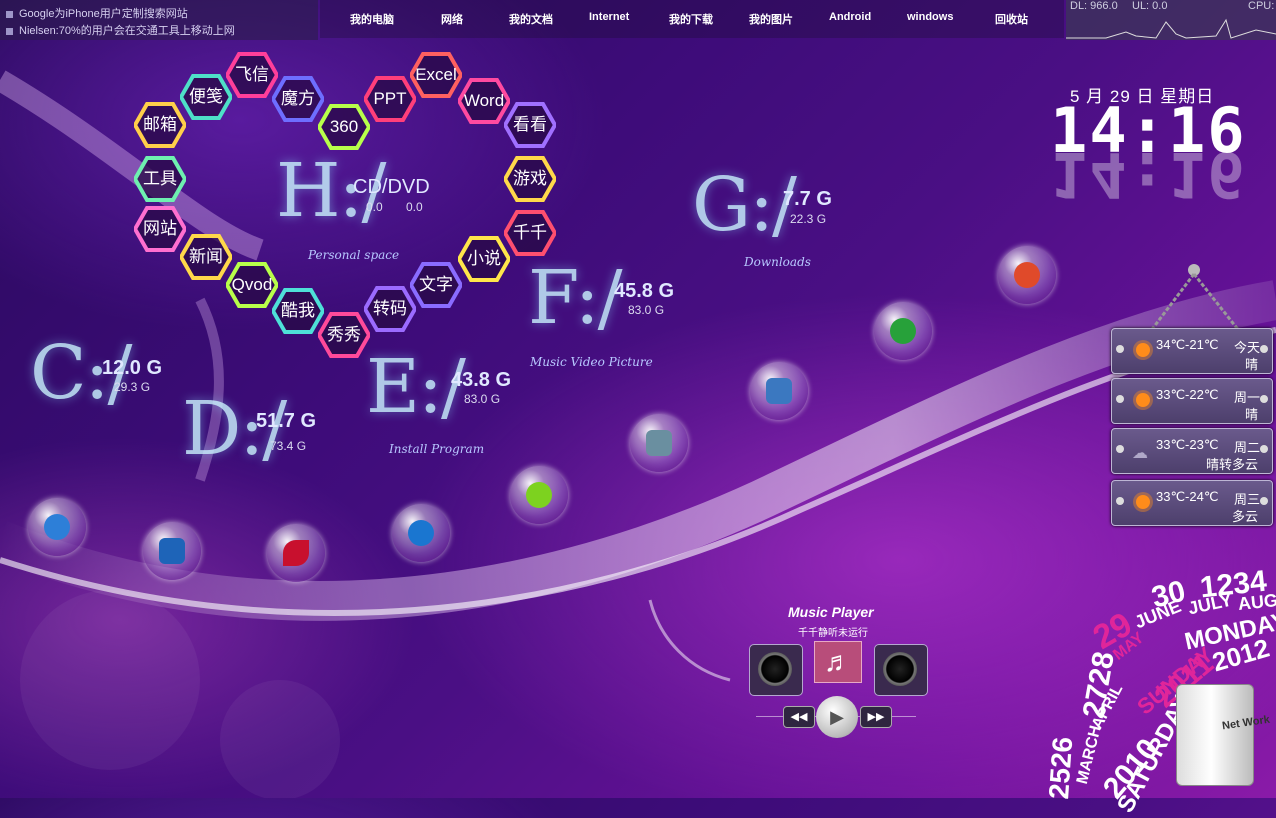  What do you see at coordinates (421, 533) in the screenshot?
I see `media-app-icon` at bounding box center [421, 533].